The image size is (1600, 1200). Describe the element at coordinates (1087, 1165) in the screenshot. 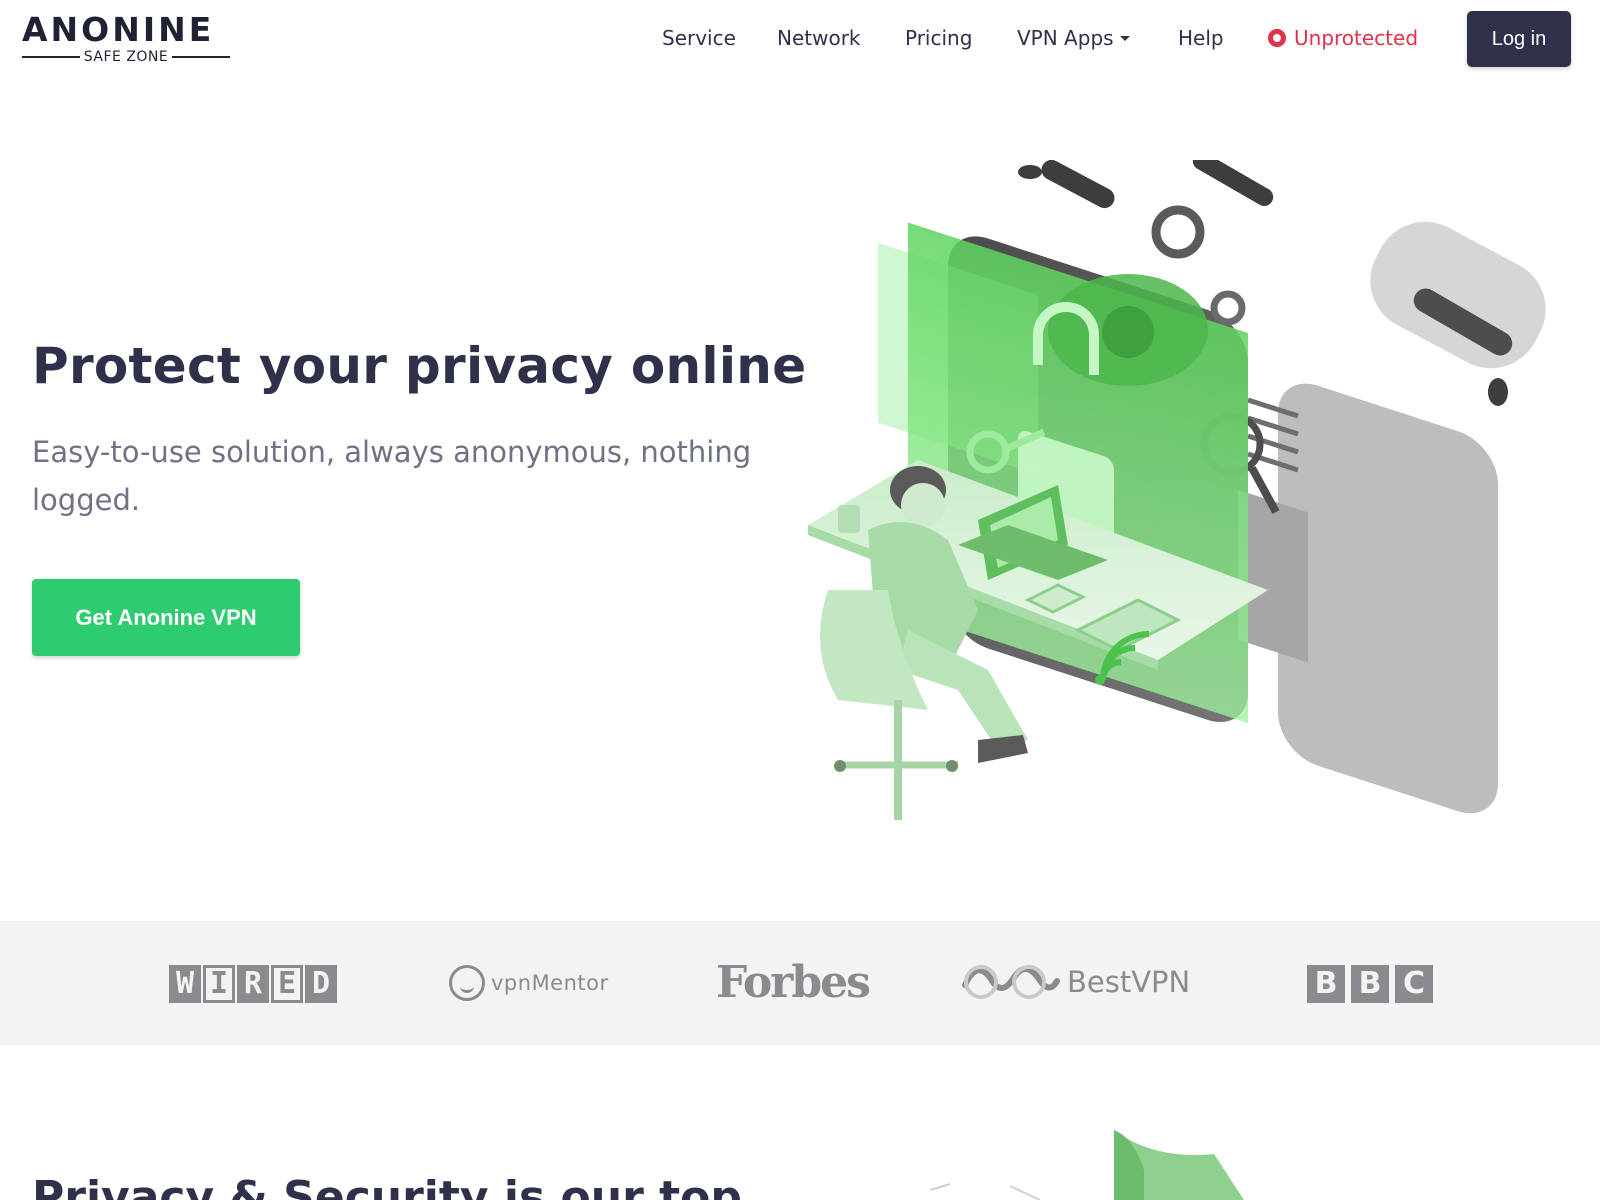

I see `shield-illustration` at that location.